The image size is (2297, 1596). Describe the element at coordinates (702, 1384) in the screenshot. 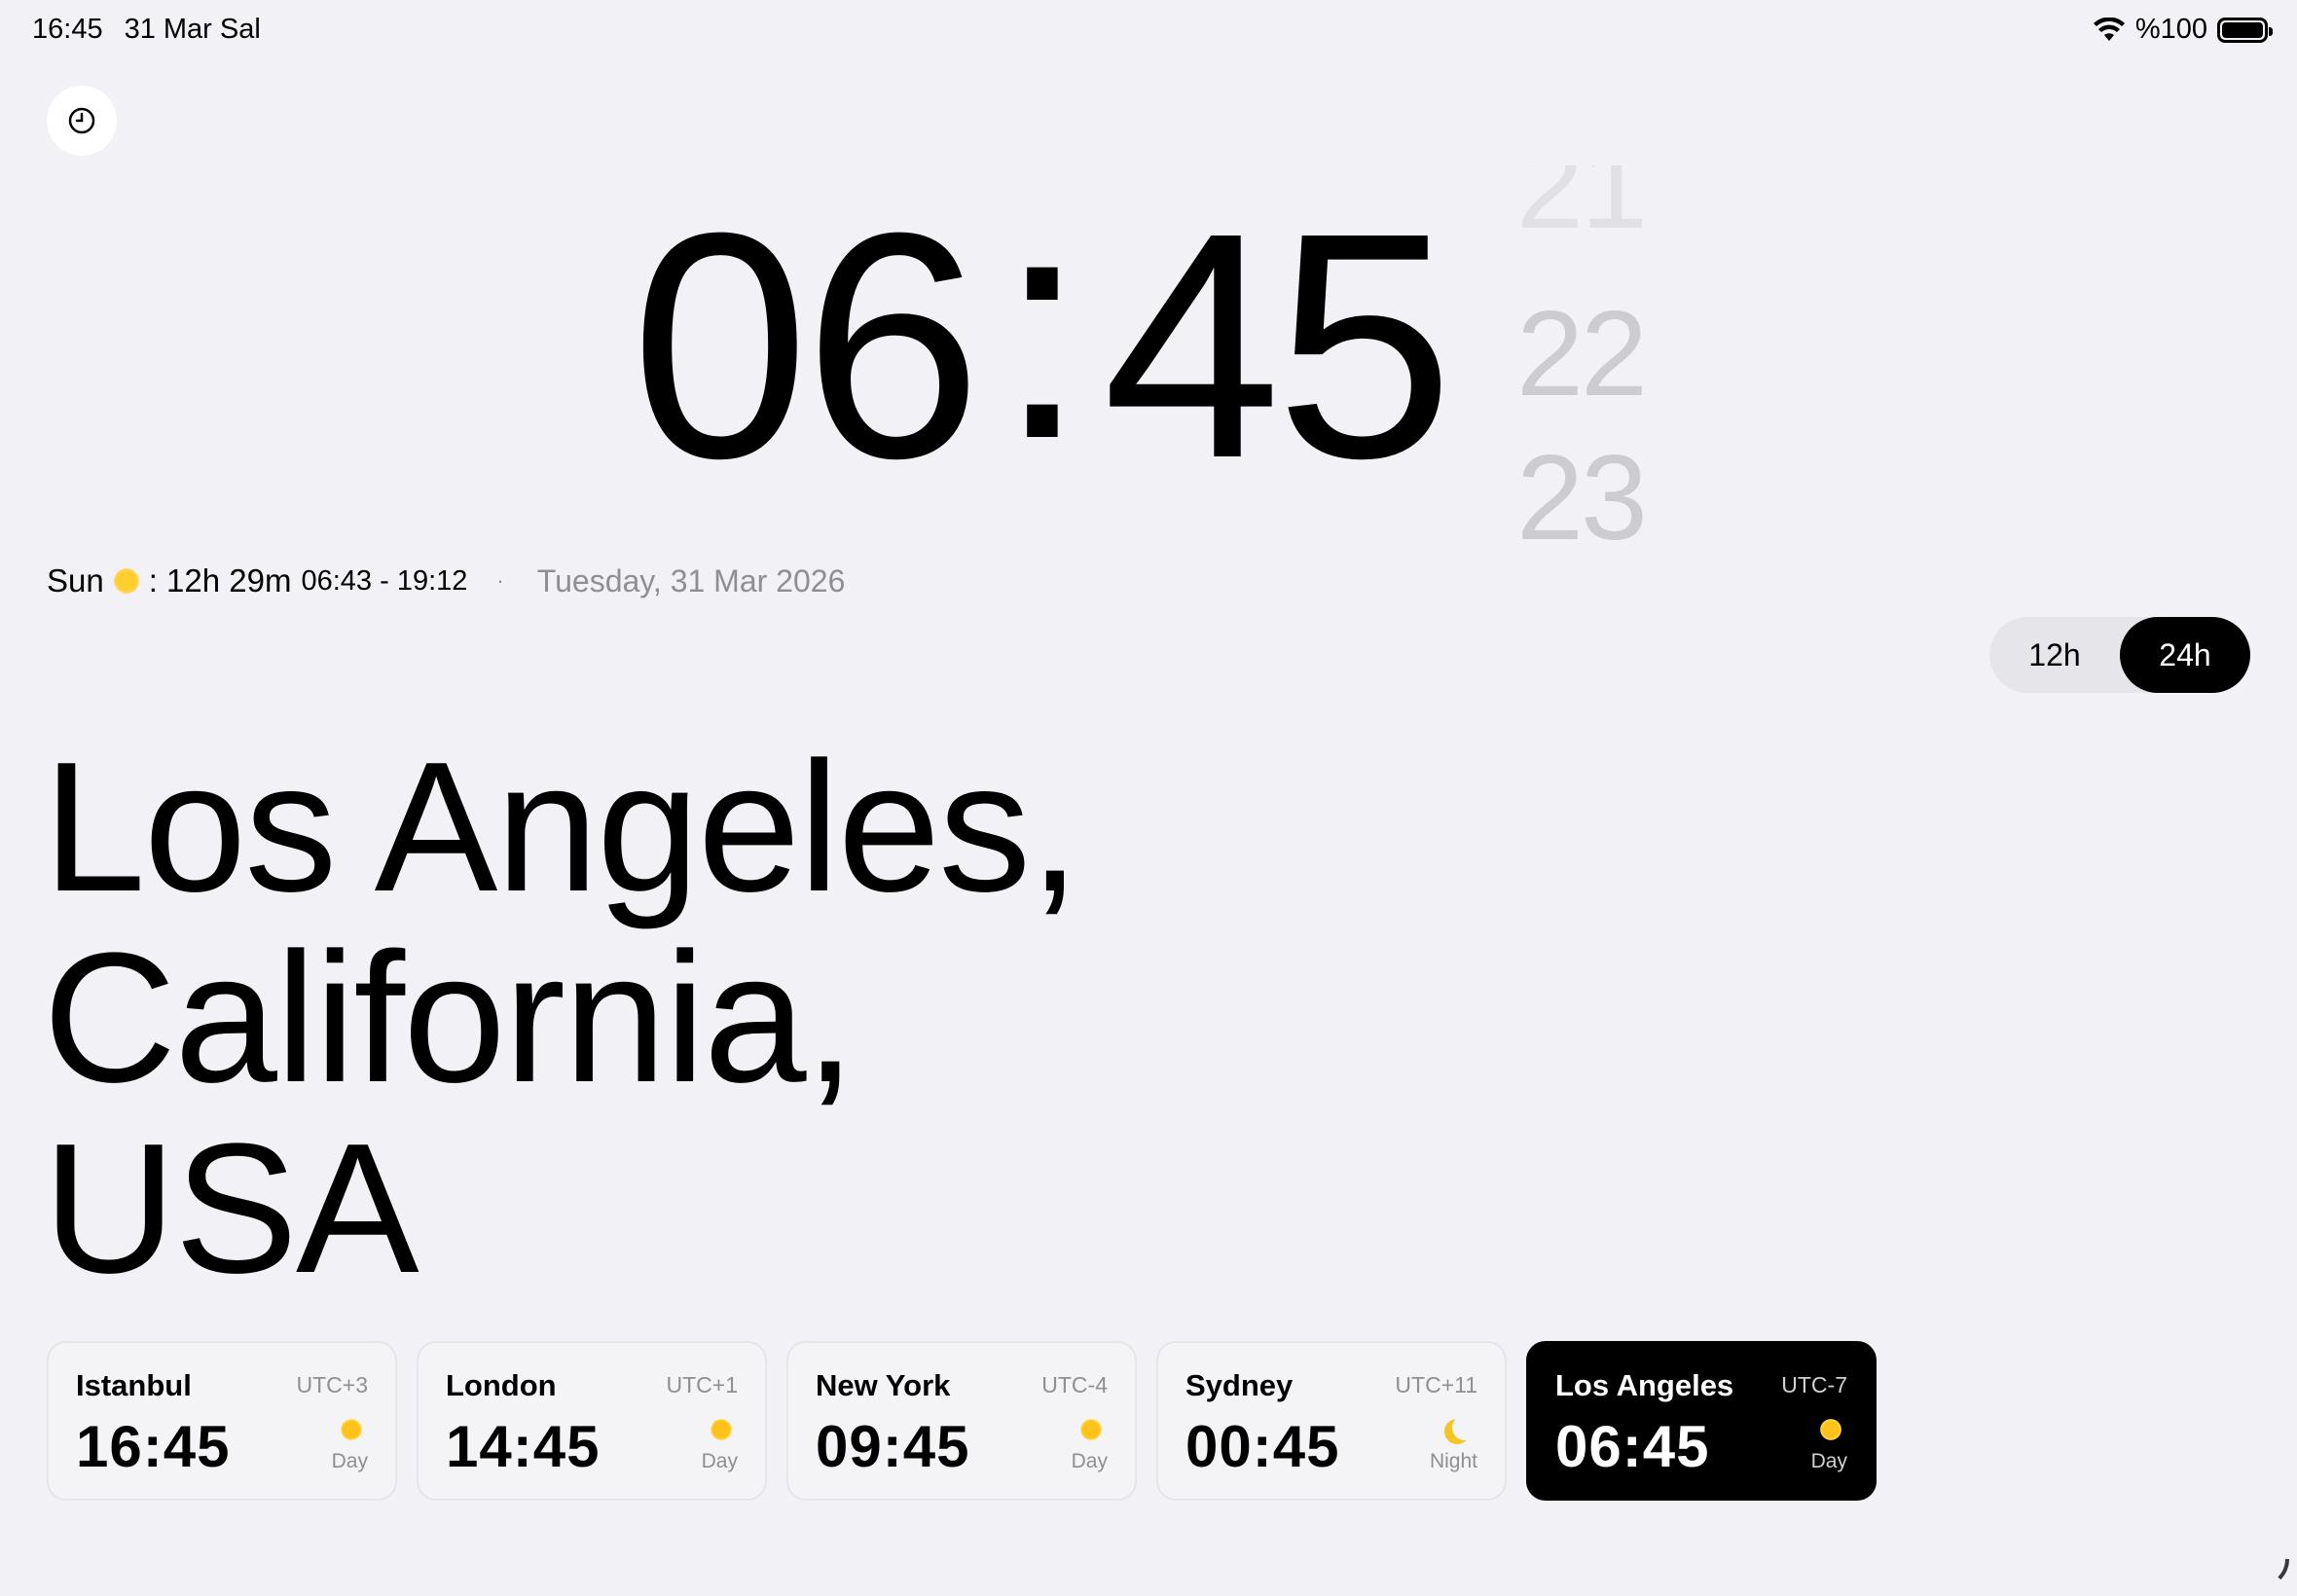

I see `city-utc-offset: UTC+1` at that location.